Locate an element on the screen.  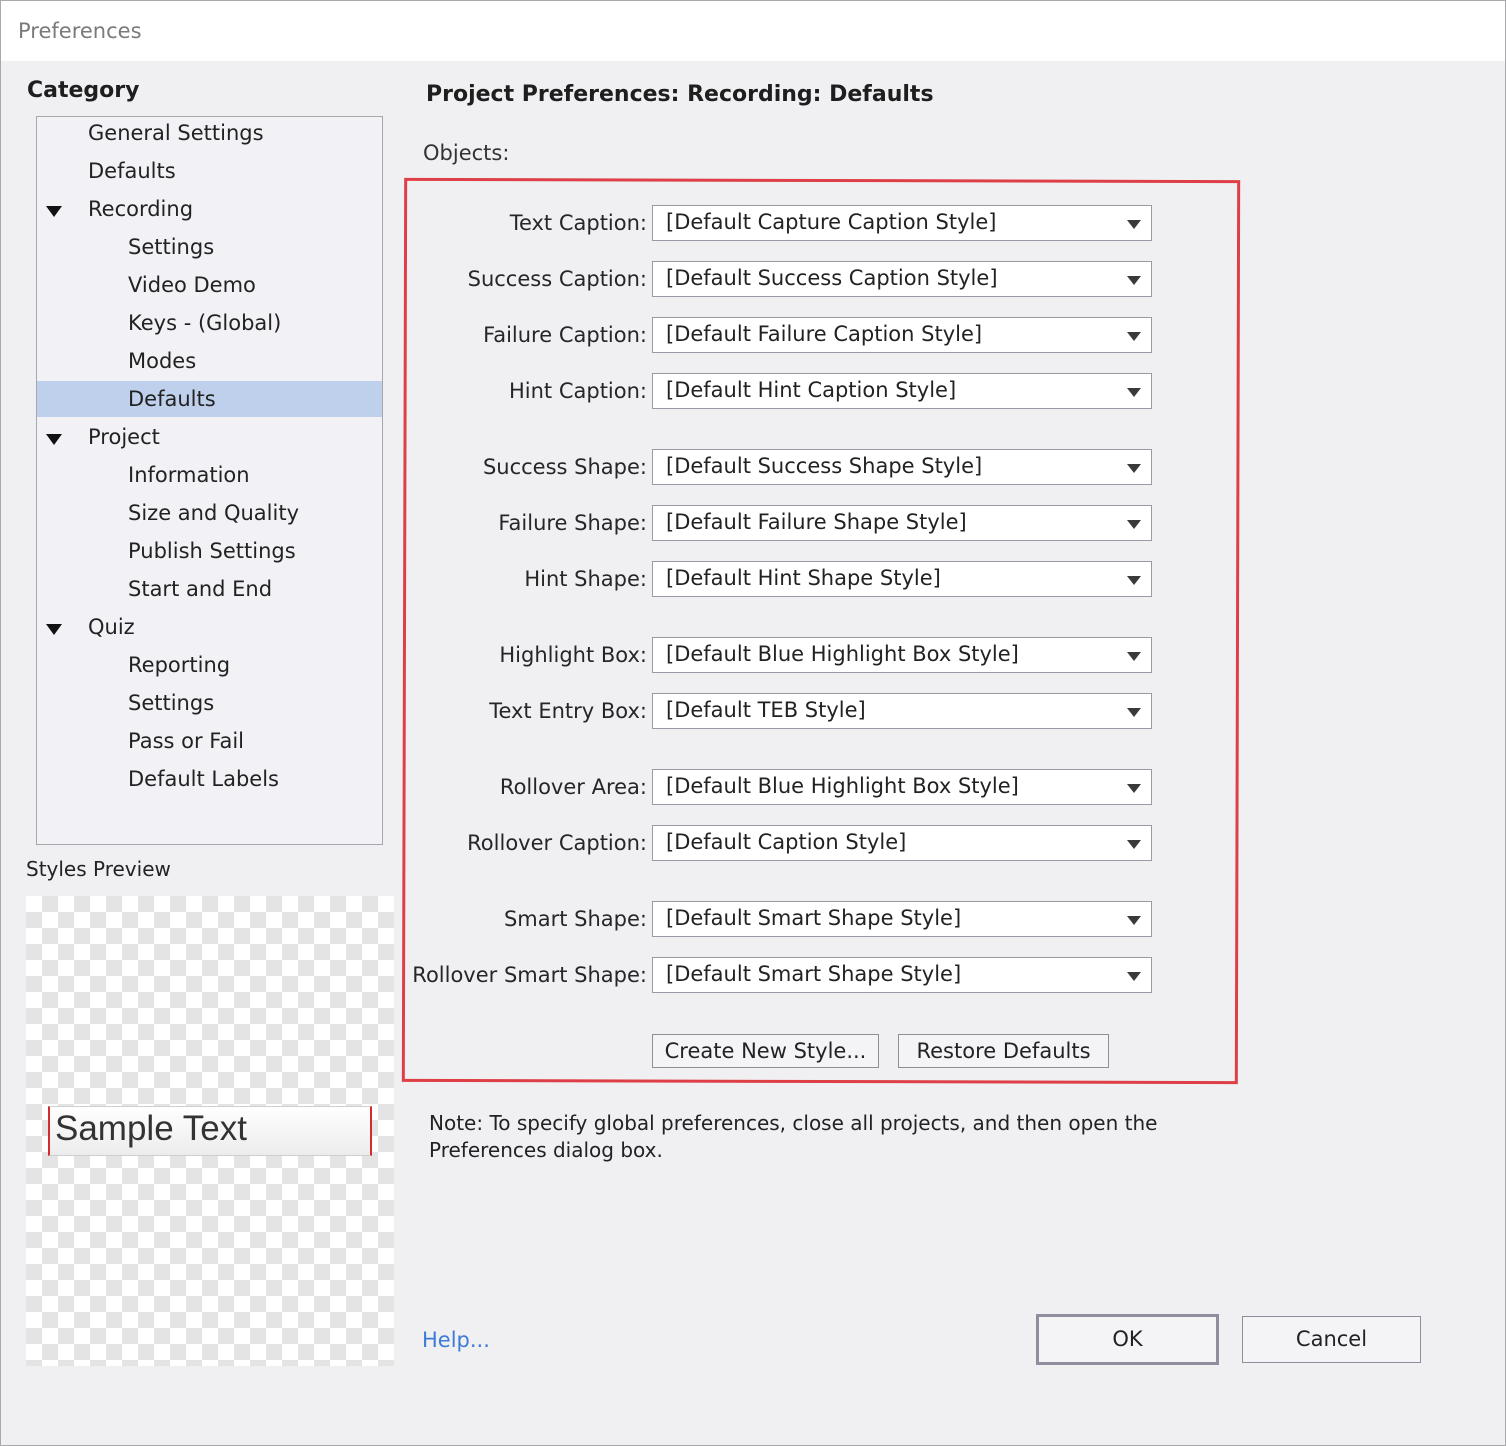
cancel-button: Cancel is located at coordinates (1331, 1339).